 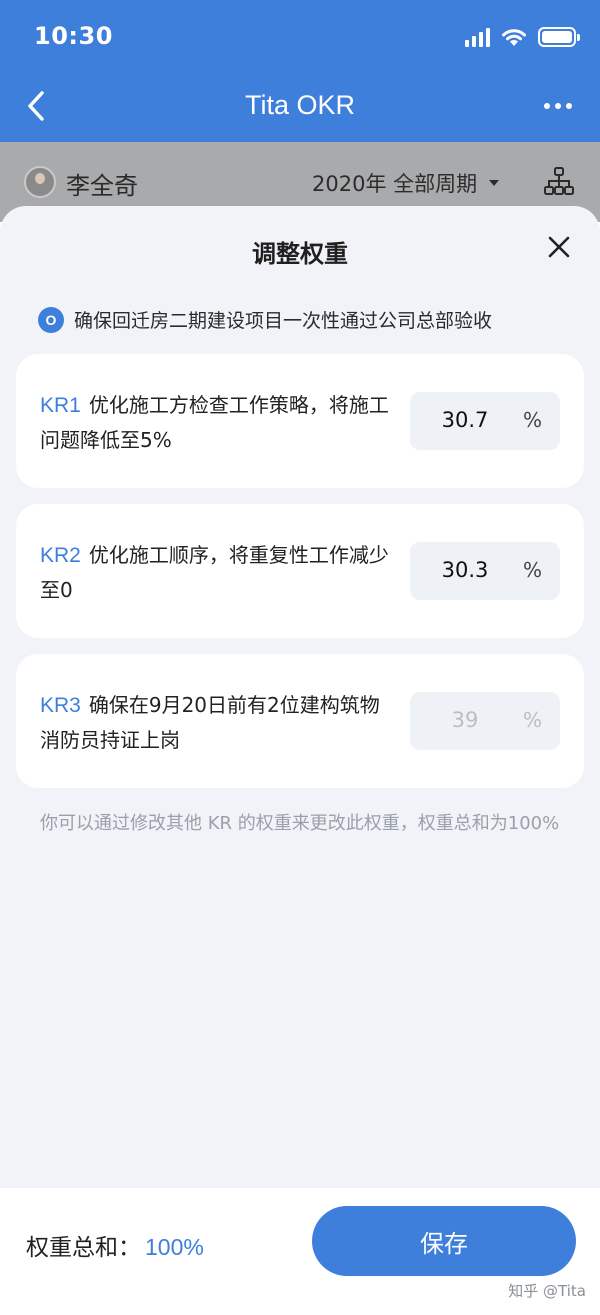 I want to click on weight-total: 权重总和： 100%, so click(x=115, y=1245).